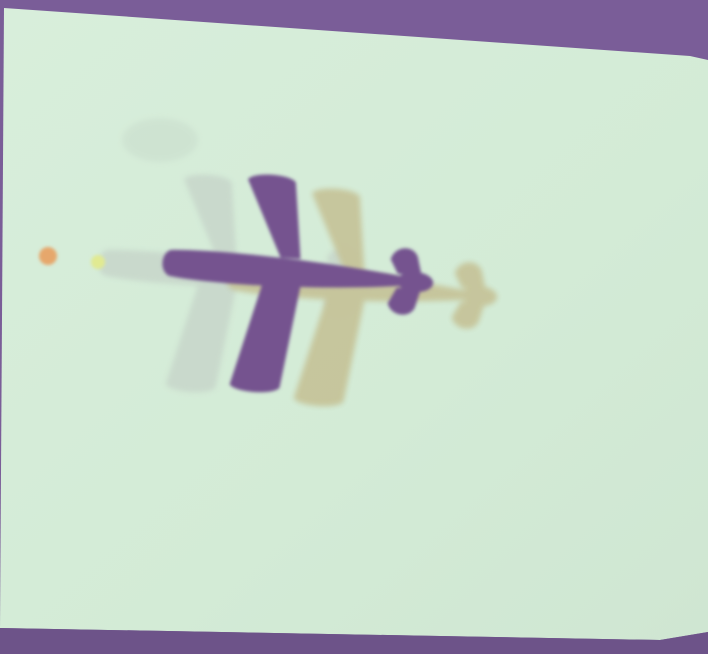  What do you see at coordinates (160, 140) in the screenshot?
I see `faint-smudge` at bounding box center [160, 140].